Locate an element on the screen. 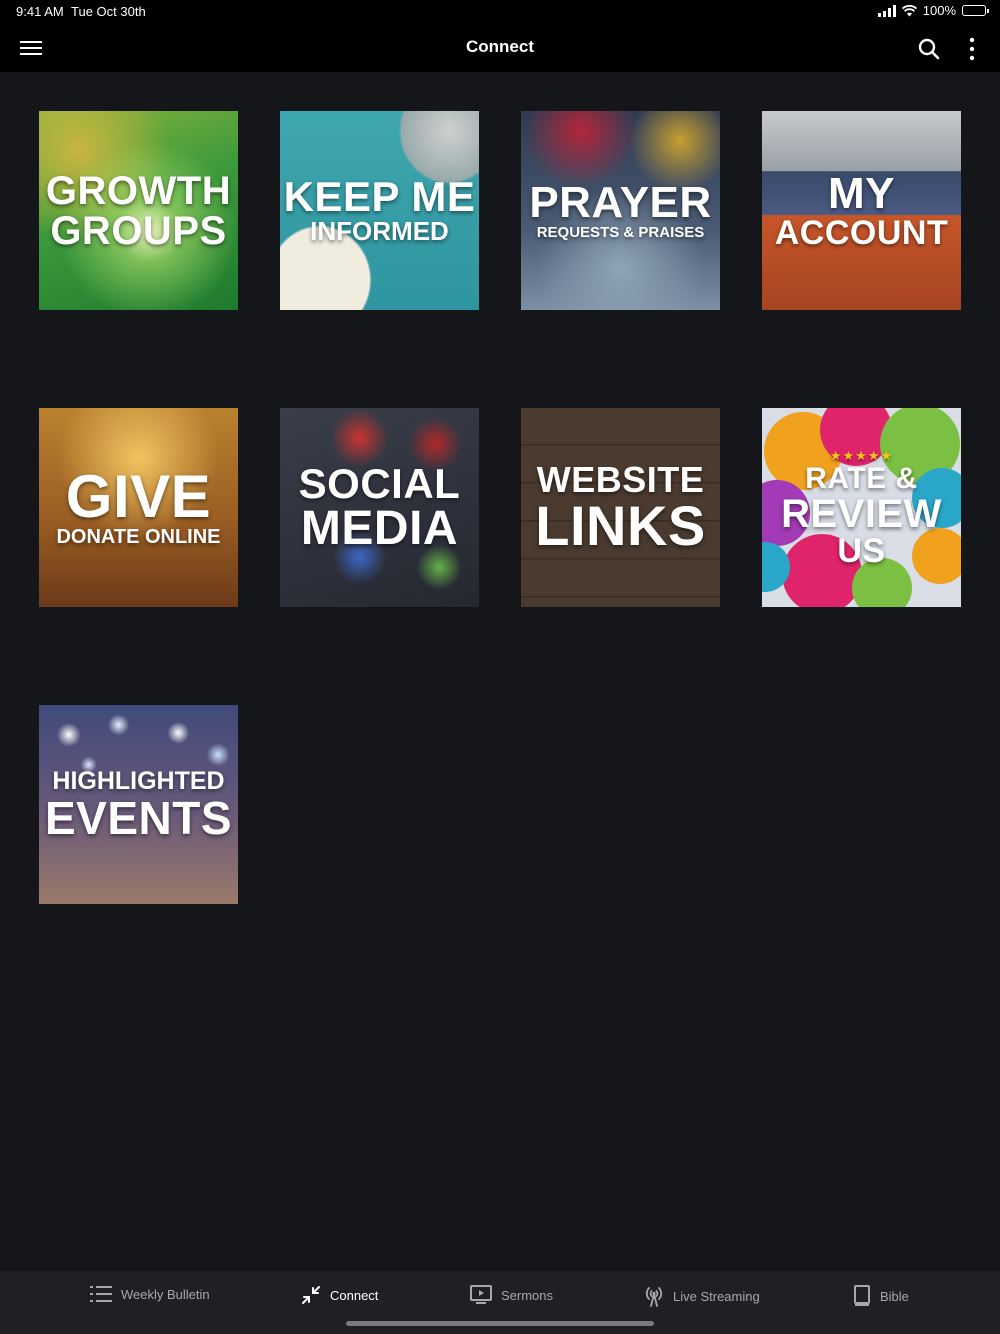  tab-sermons: Sermons is located at coordinates (511, 1295).